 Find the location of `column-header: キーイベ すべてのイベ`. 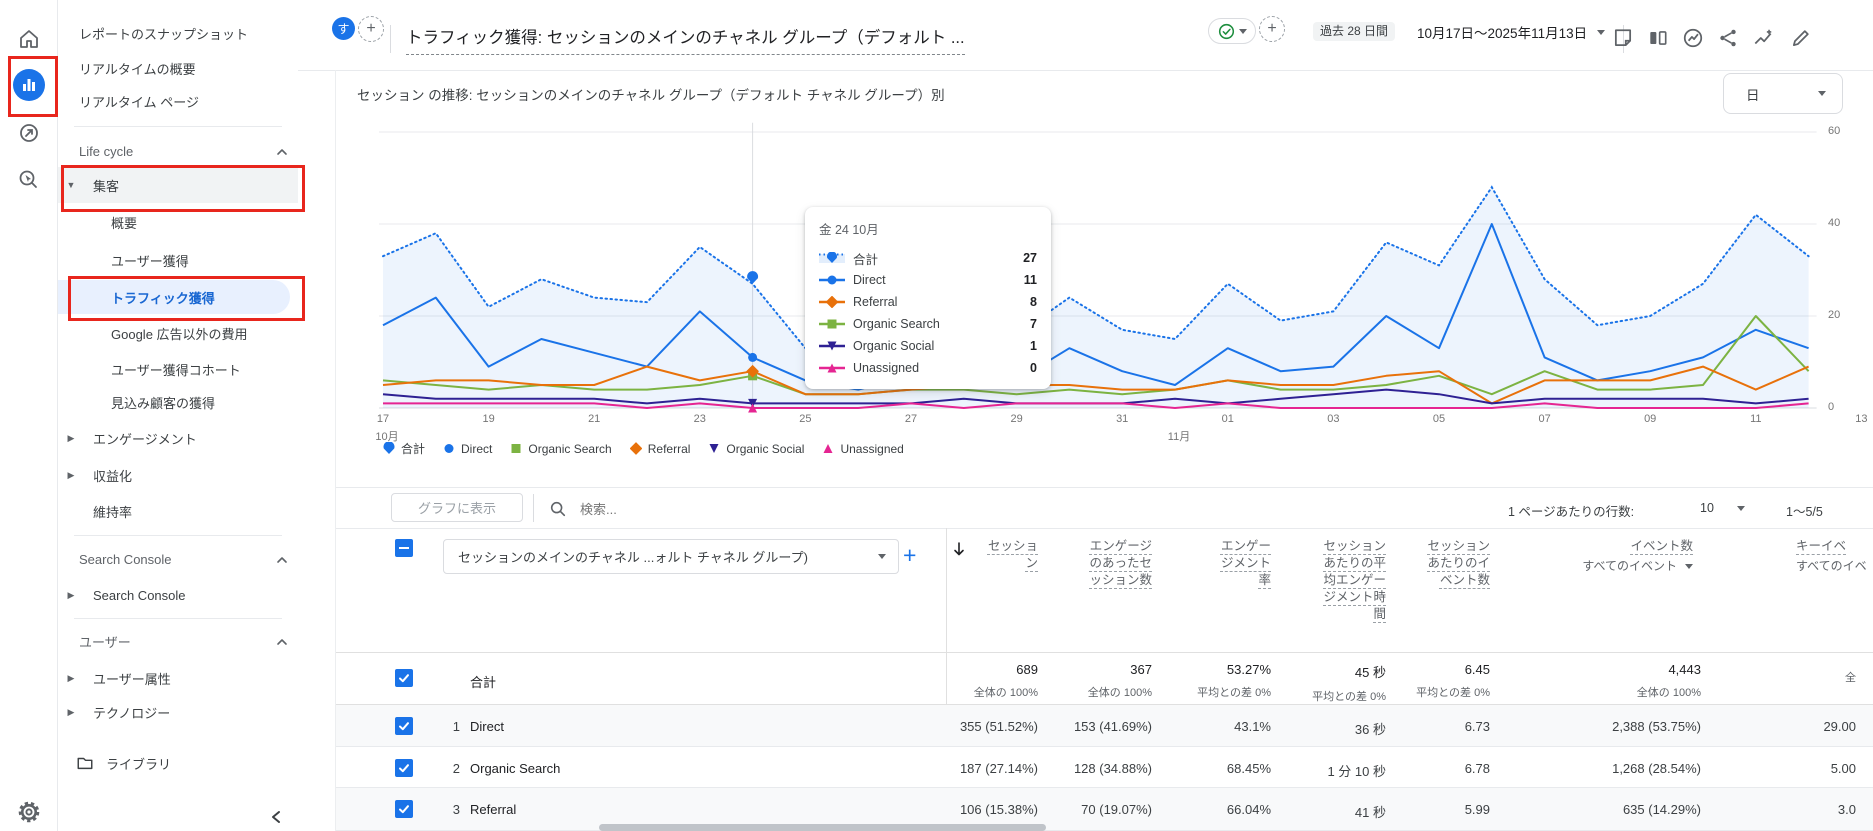

column-header: キーイベ すべてのイベ is located at coordinates (1834, 556).